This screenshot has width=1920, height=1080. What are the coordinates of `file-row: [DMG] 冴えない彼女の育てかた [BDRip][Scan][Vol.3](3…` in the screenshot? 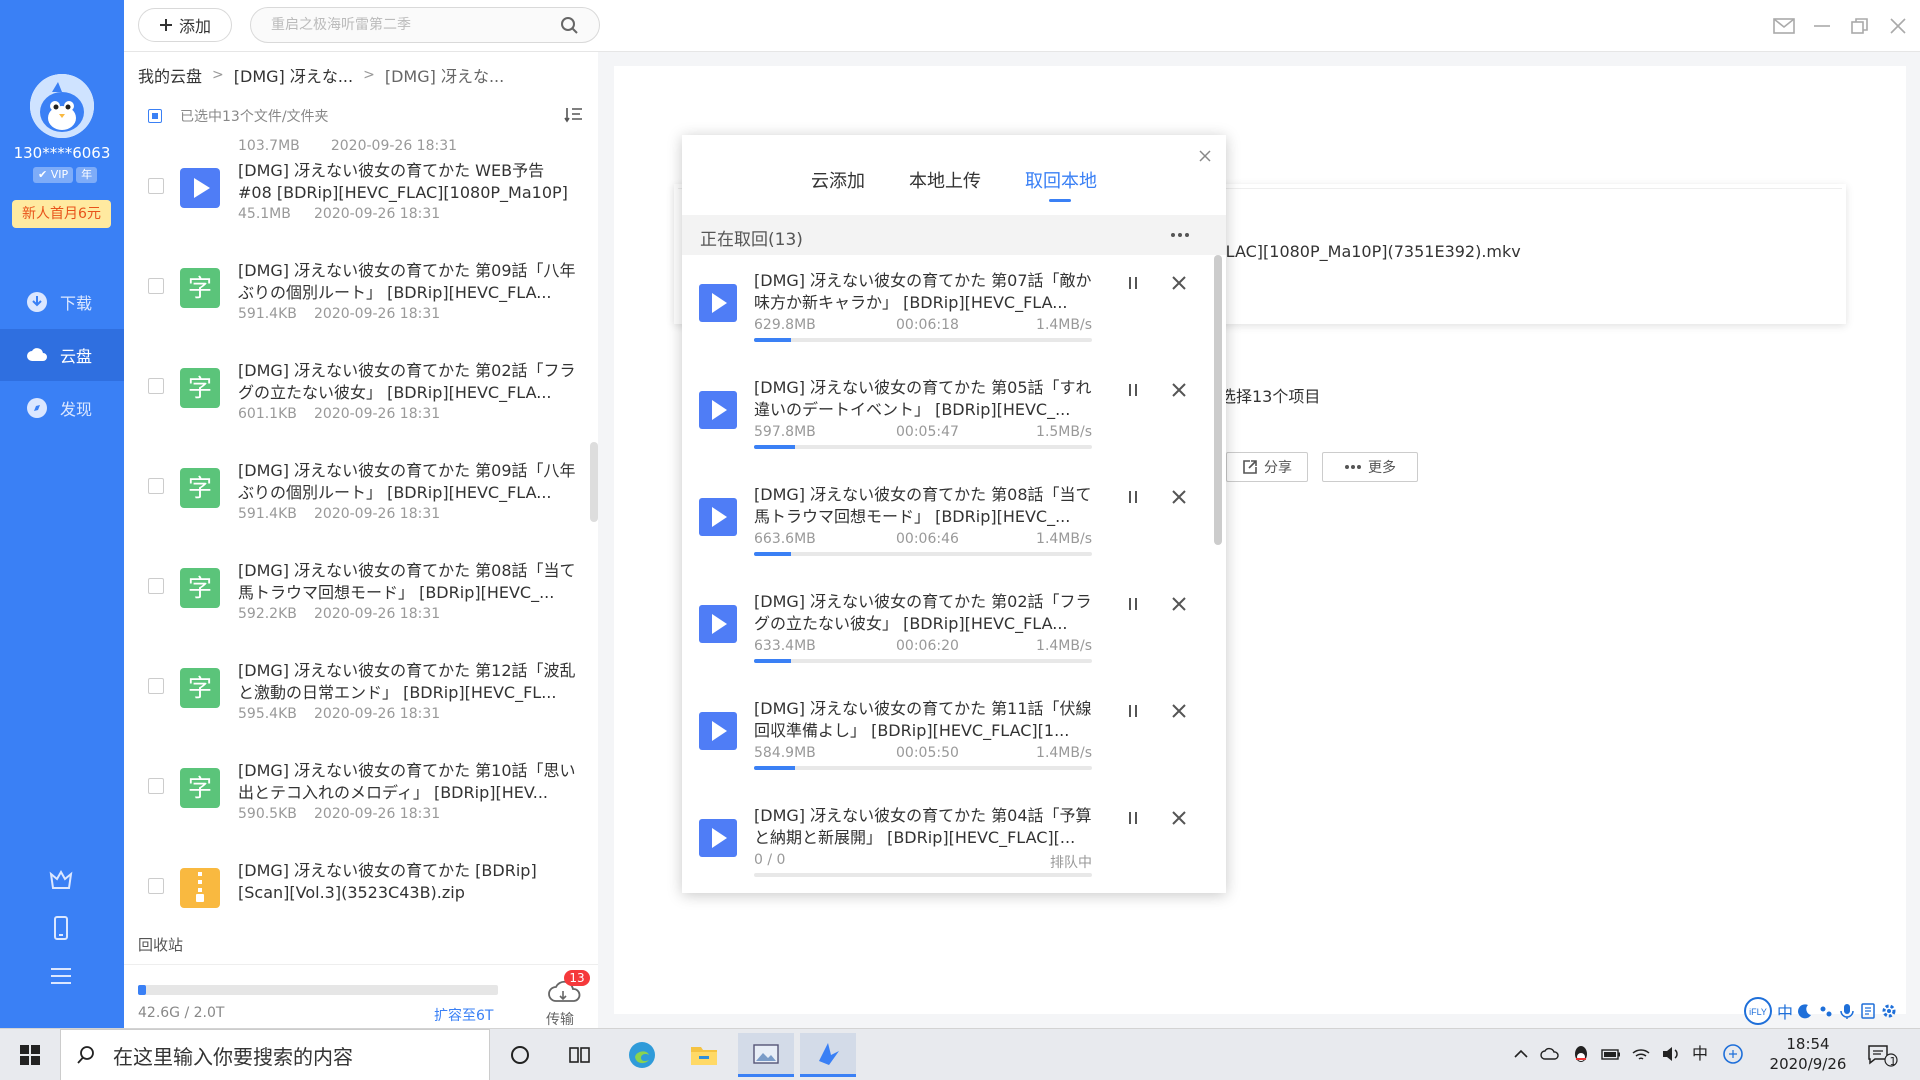 It's located at (361, 896).